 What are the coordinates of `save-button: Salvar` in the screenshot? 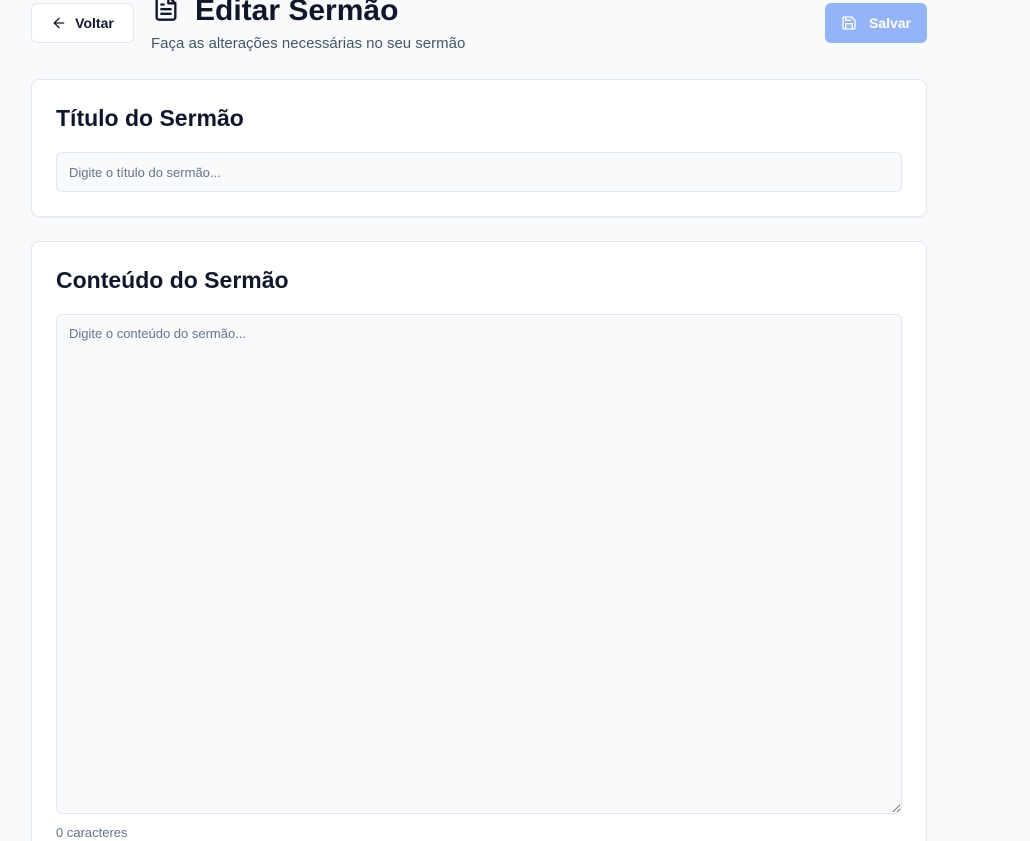 It's located at (876, 23).